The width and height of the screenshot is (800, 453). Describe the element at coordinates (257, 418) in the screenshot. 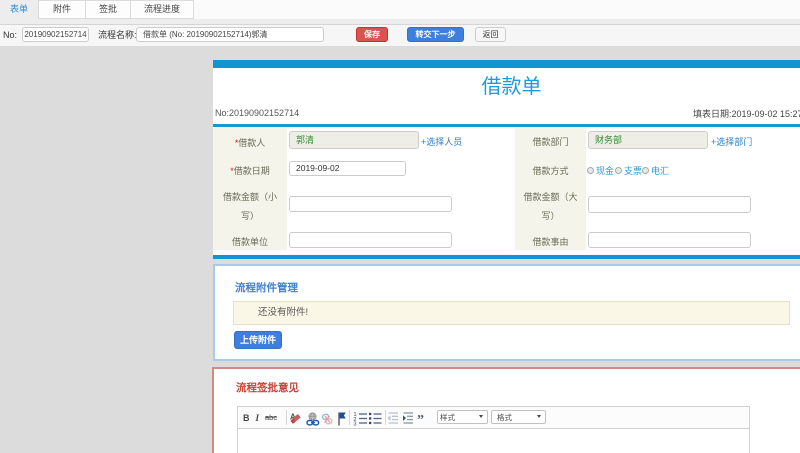

I see `svg-text: I` at that location.